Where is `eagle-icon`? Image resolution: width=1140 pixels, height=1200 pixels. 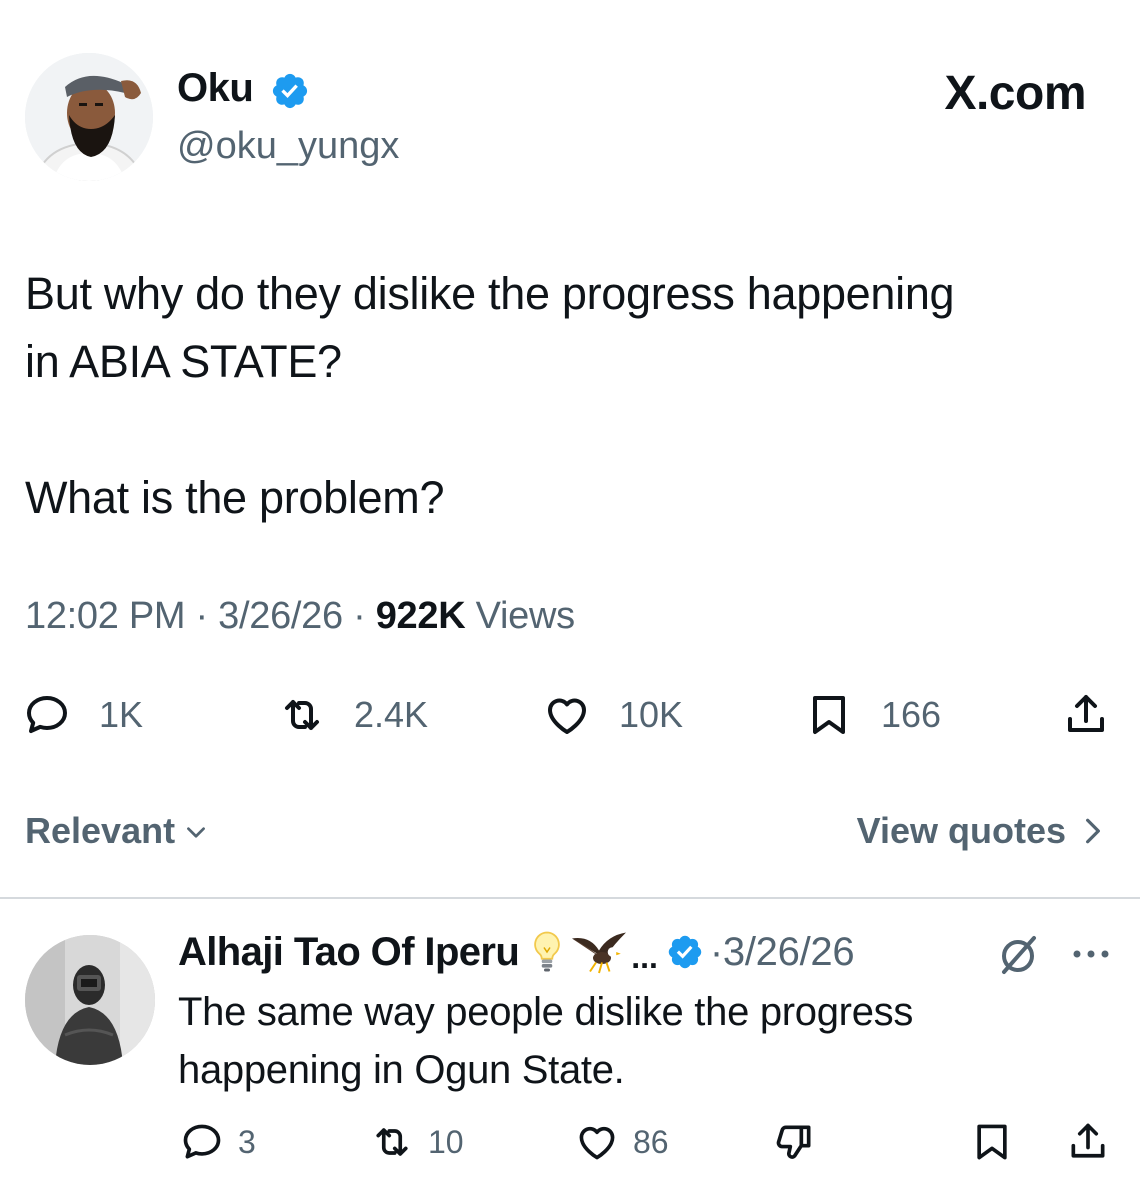 eagle-icon is located at coordinates (599, 953).